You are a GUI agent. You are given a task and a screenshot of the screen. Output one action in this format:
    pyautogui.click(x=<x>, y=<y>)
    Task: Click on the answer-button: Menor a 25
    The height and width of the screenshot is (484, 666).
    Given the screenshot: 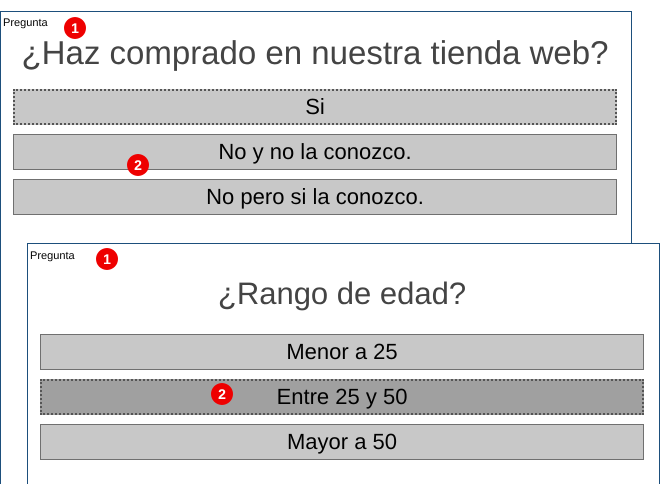 What is the action you would take?
    pyautogui.click(x=342, y=352)
    